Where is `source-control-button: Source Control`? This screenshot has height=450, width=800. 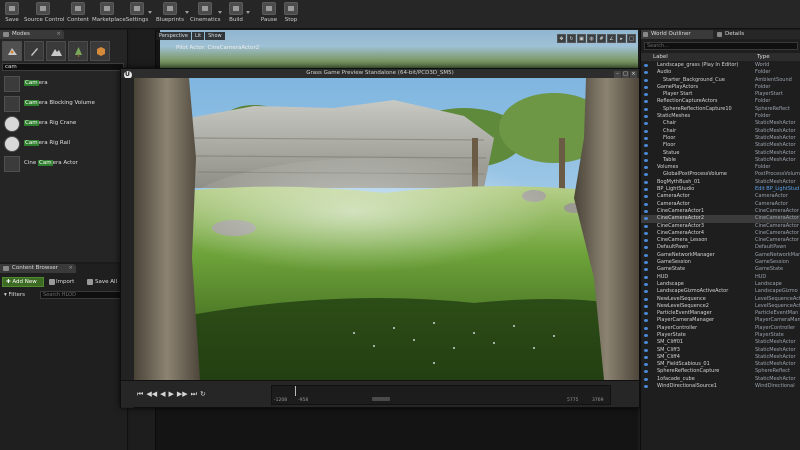
source-control-button: Source Control is located at coordinates (44, 15).